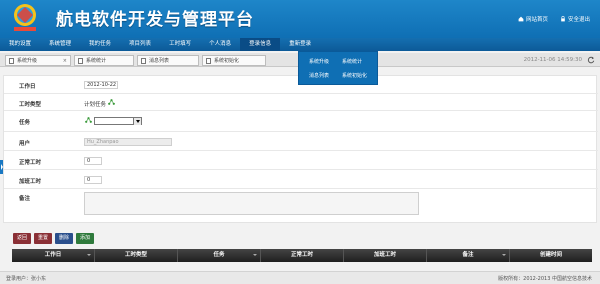 This screenshot has height=284, width=600. I want to click on timesheet-grid-header: 工作日 工时类型 任务 正常工时 加班工时 备注 创建时间, so click(302, 255).